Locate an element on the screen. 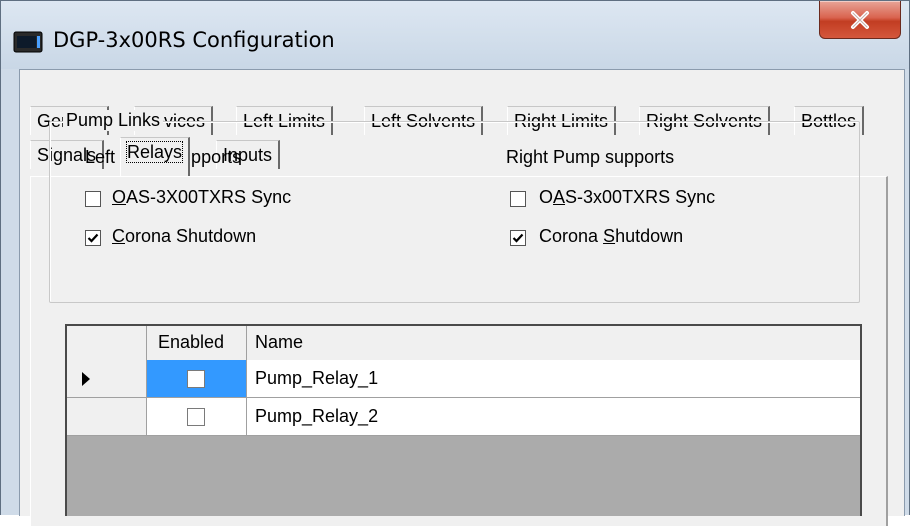 The width and height of the screenshot is (912, 526). title-bar: DGP-3x00RS Configuration is located at coordinates (455, 35).